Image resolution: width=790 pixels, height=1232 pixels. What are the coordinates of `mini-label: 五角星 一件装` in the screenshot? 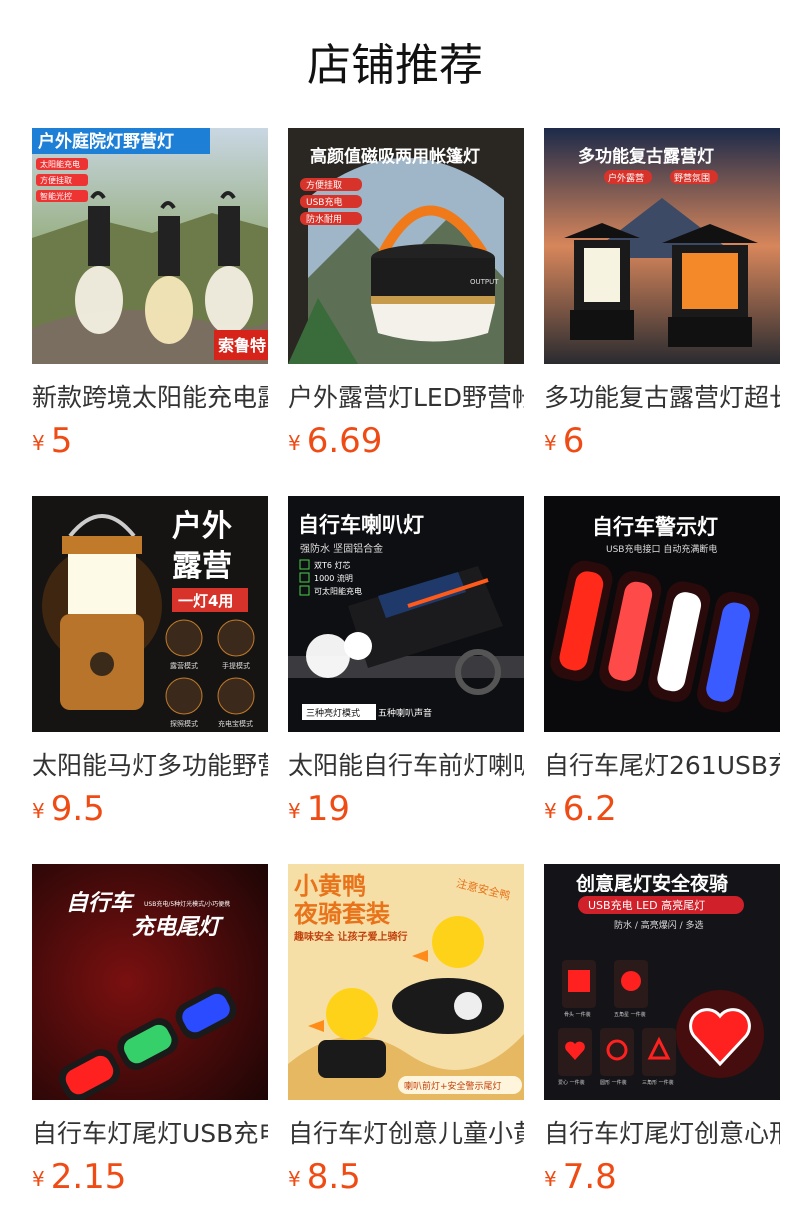 It's located at (630, 1014).